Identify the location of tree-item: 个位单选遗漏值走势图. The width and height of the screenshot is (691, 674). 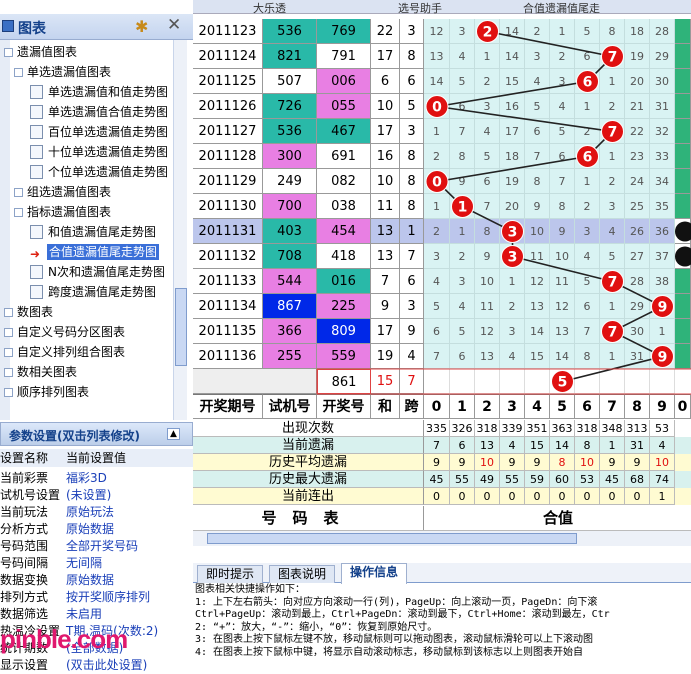
(99, 172).